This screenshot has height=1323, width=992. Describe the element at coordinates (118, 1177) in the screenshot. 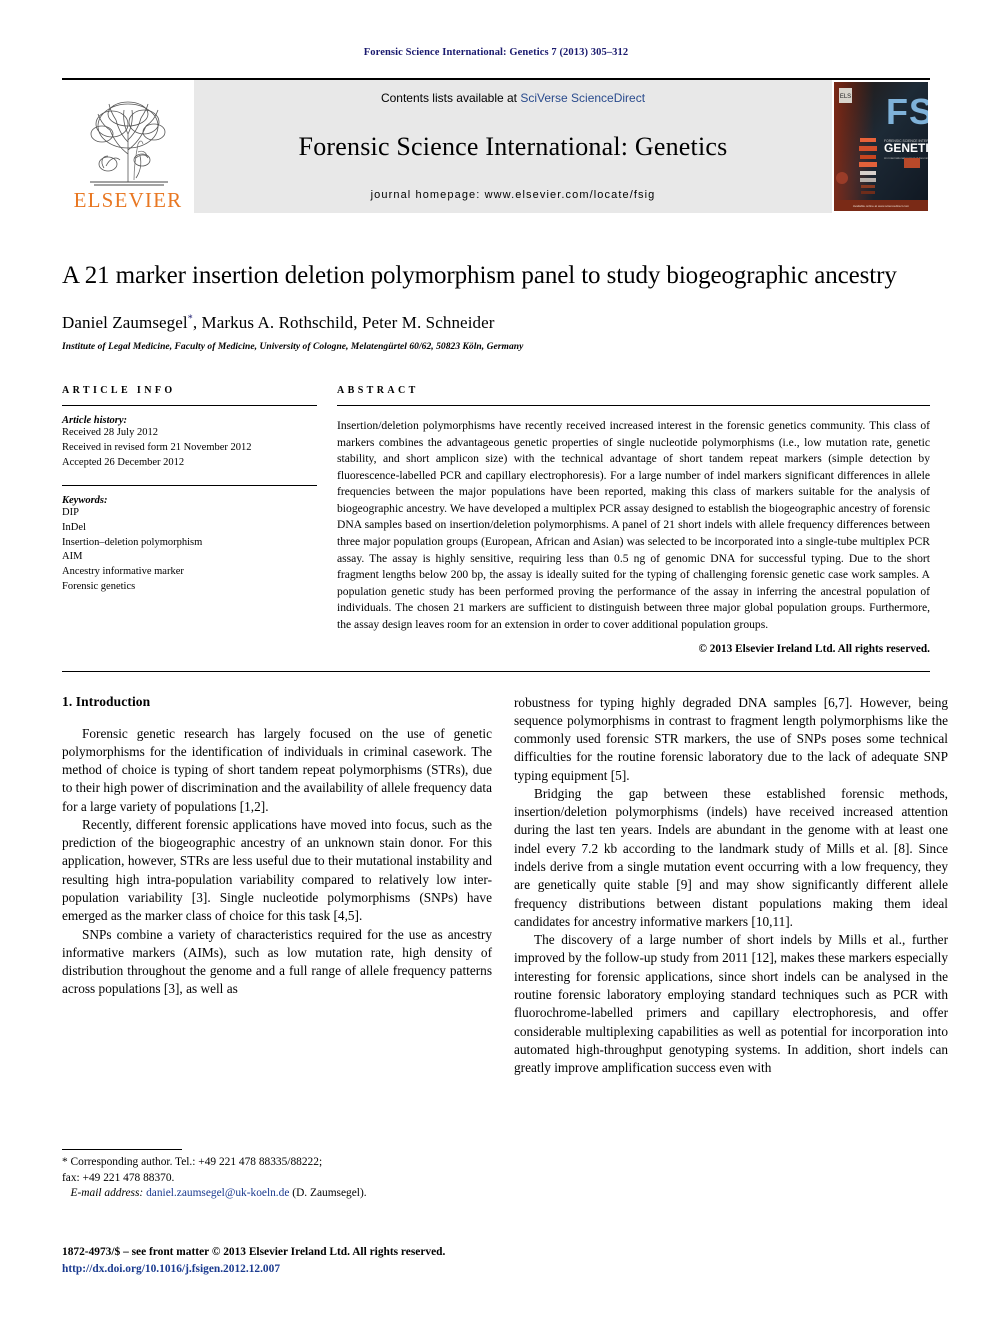

I see `fax-note: fax: +49 221 478 88370.` at that location.